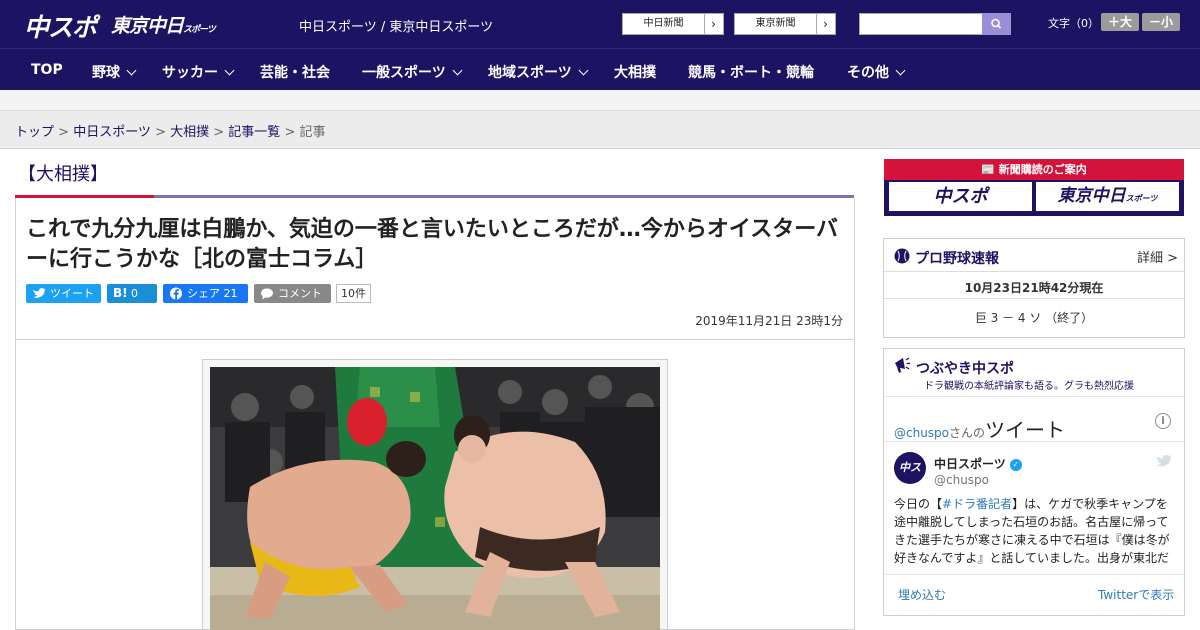  What do you see at coordinates (1157, 256) in the screenshot?
I see `baseball-detail-link: 詳細 >` at bounding box center [1157, 256].